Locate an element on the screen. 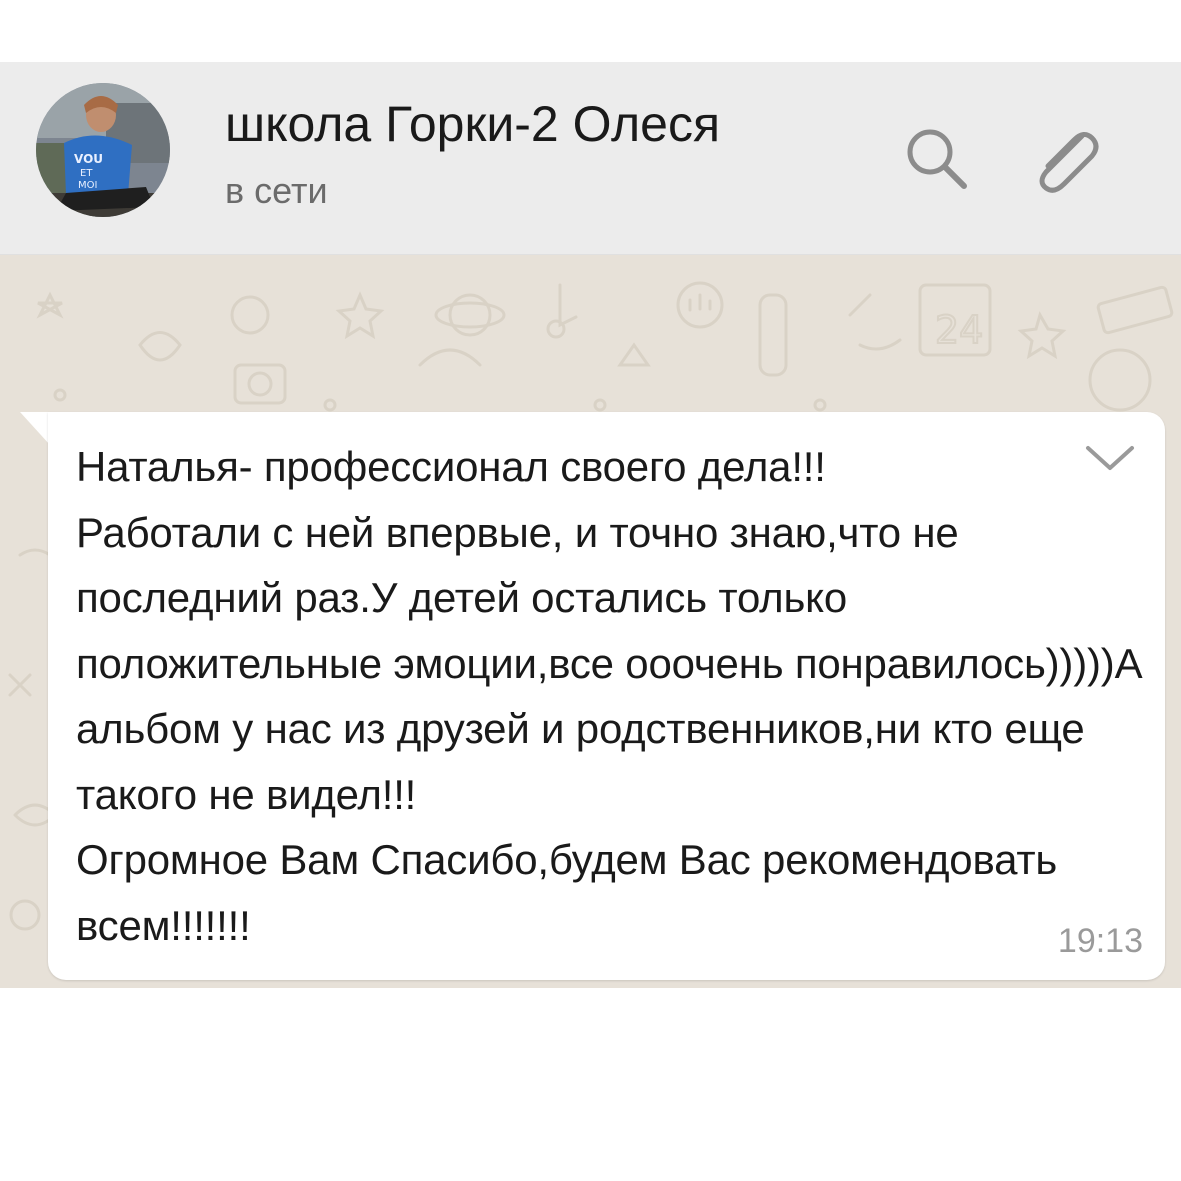 This screenshot has width=1181, height=1181. search-button is located at coordinates (938, 160).